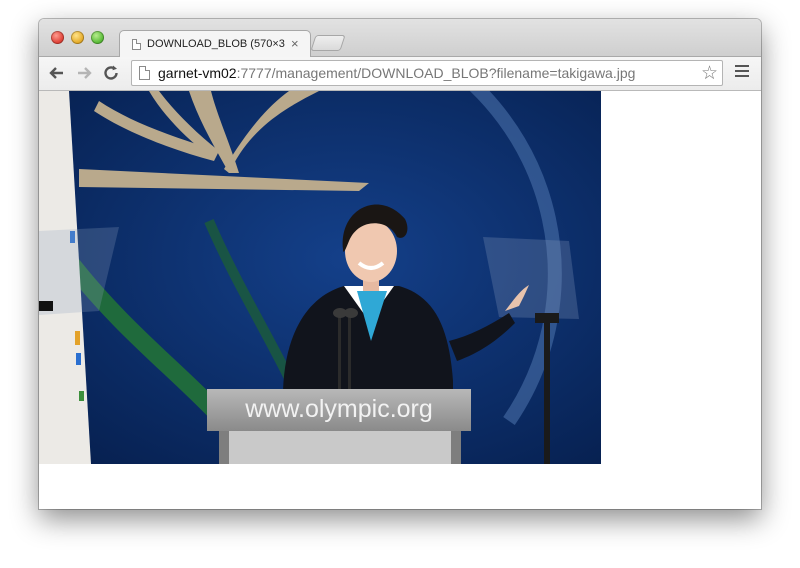 Image resolution: width=800 pixels, height=568 pixels. Describe the element at coordinates (77, 37) in the screenshot. I see `minimize-window-button` at that location.